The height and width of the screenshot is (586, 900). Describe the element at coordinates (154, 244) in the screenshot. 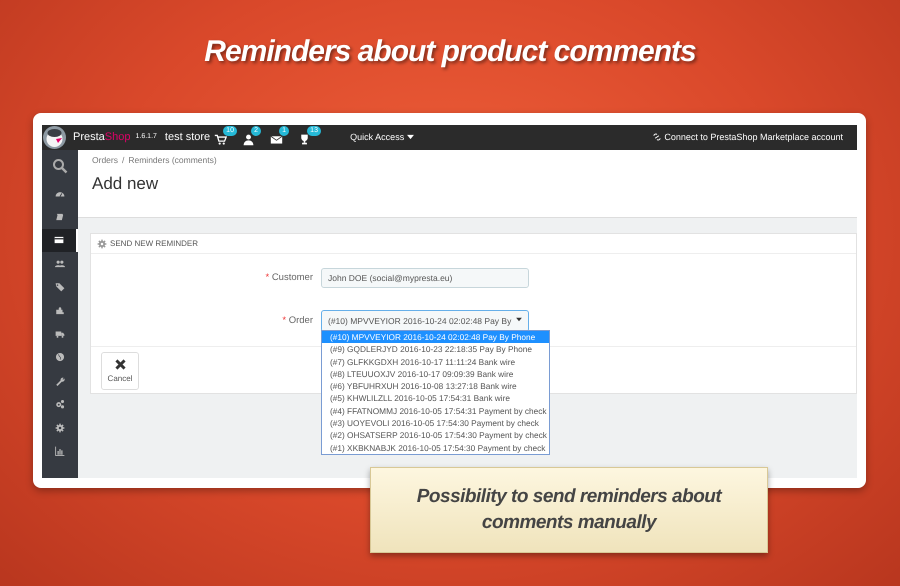

I see `panel-title: SEND NEW REMINDER` at that location.